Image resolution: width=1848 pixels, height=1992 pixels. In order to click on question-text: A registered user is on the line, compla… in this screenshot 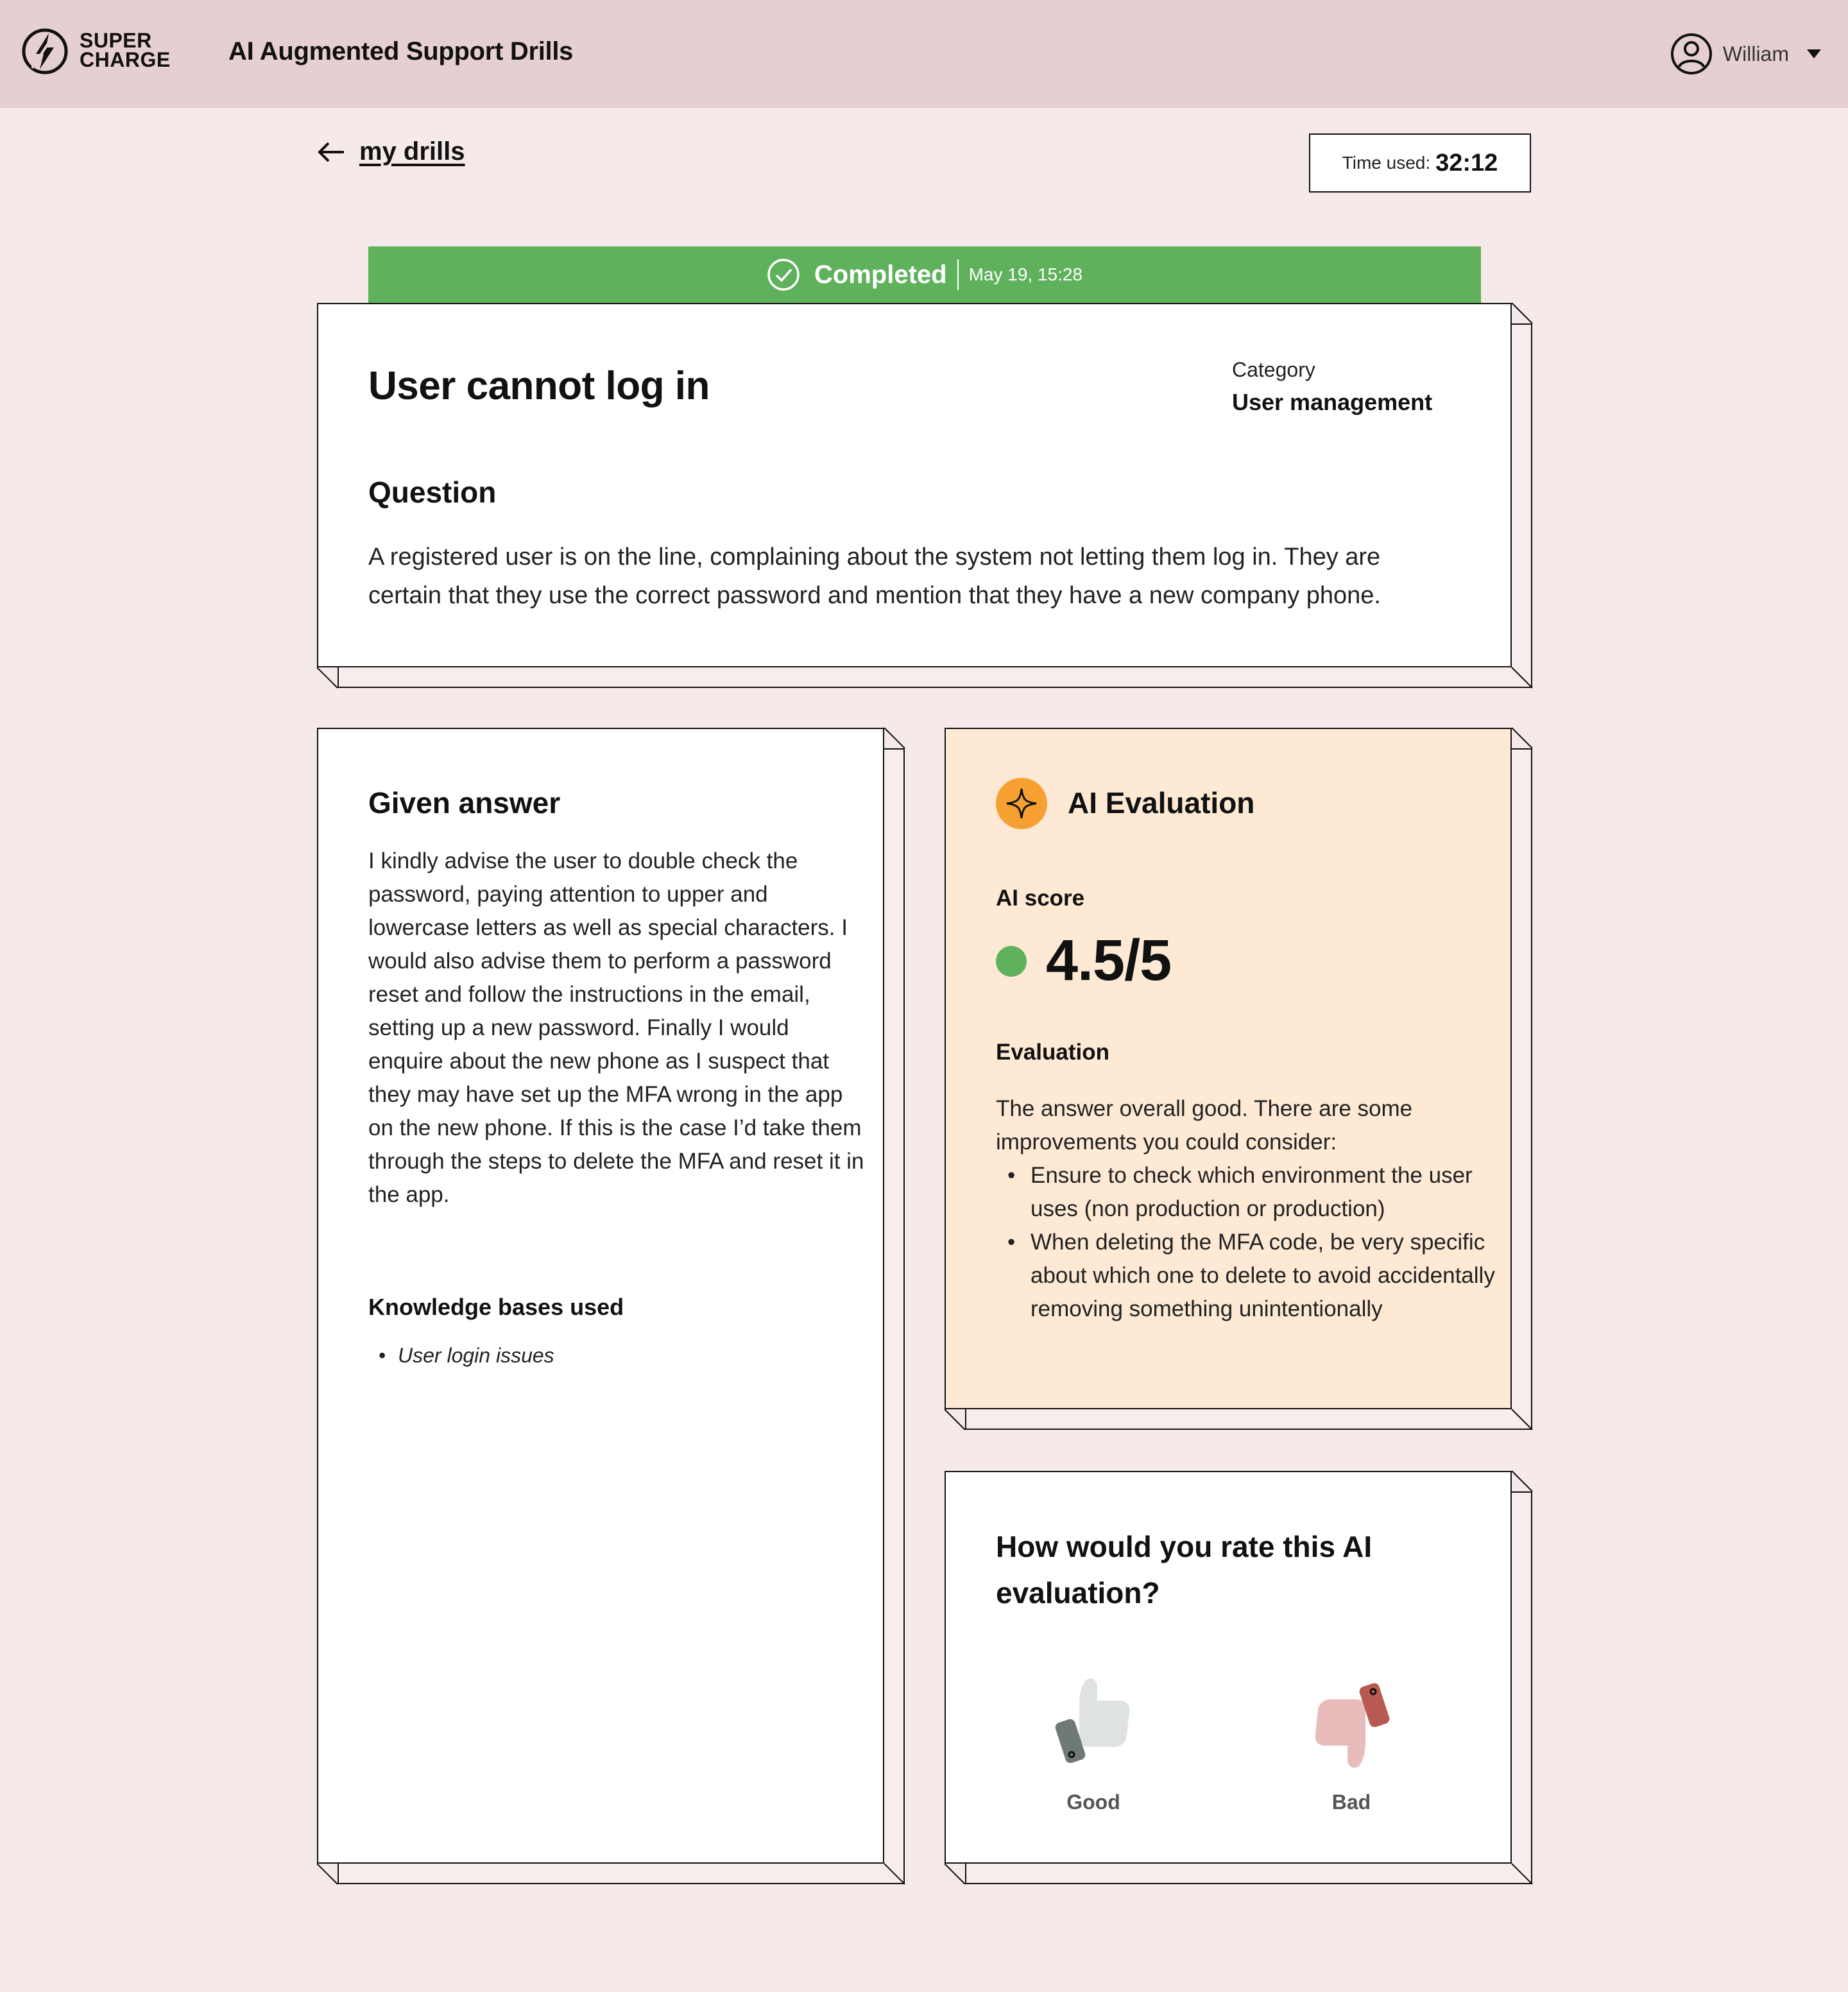, I will do `click(875, 577)`.